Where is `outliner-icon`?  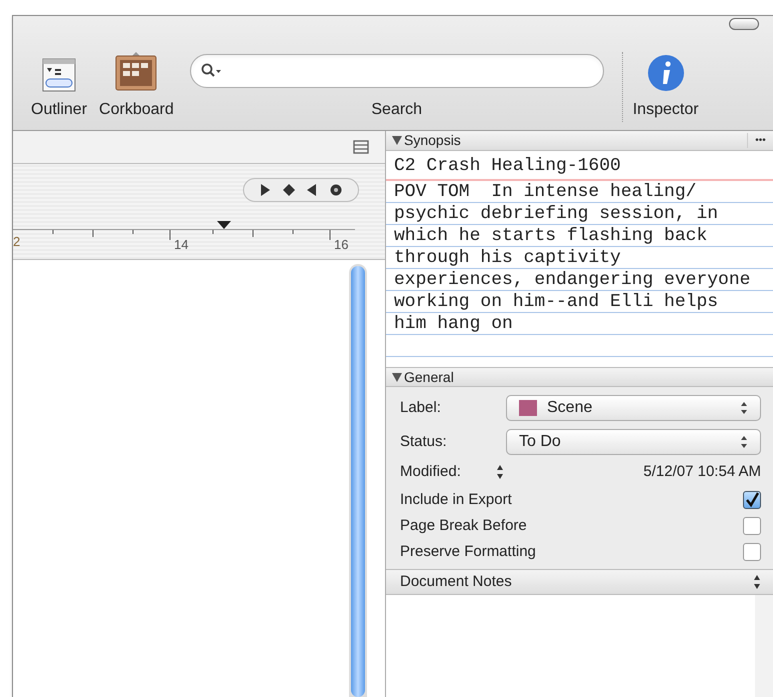 outliner-icon is located at coordinates (59, 75).